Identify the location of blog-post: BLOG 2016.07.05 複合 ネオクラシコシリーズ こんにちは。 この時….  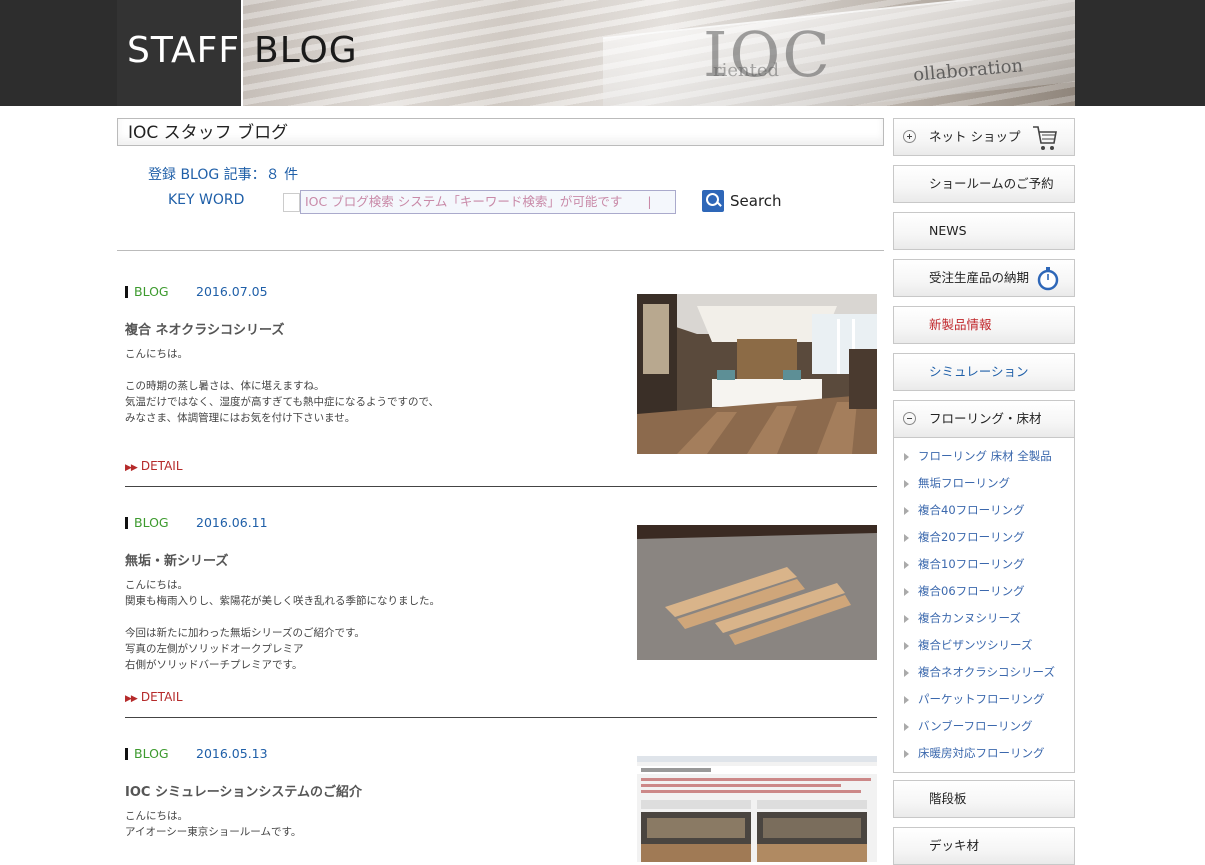
(501, 386).